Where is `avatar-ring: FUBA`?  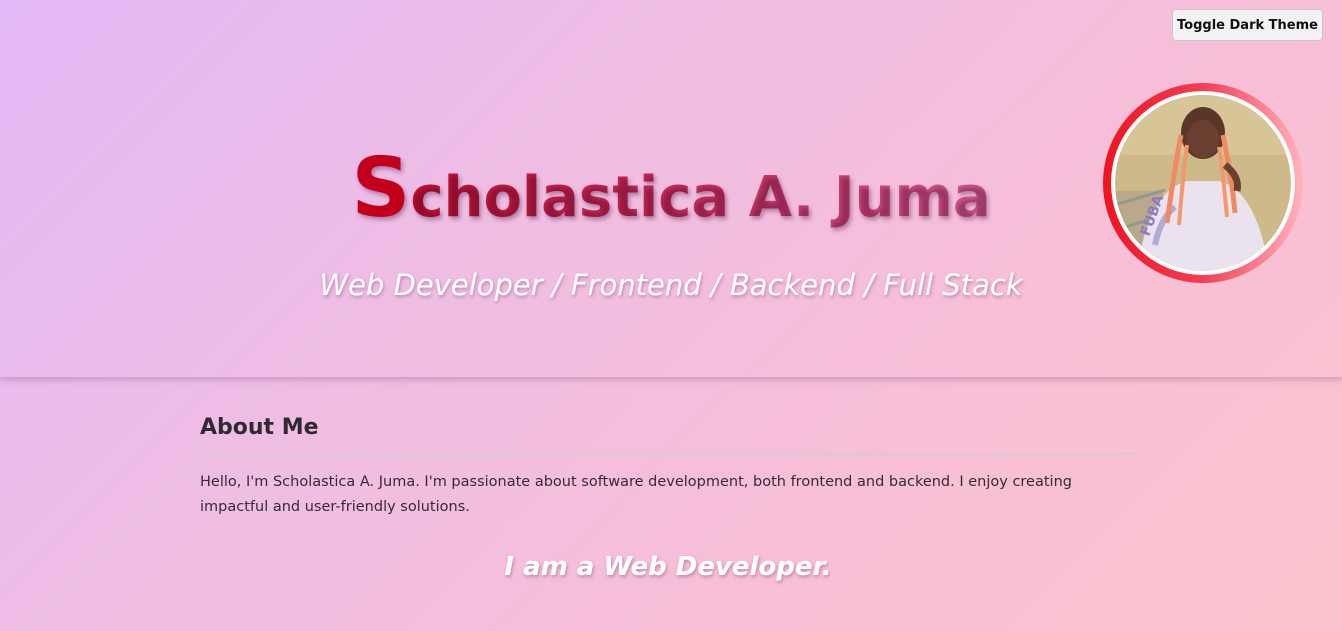
avatar-ring: FUBA is located at coordinates (1203, 183).